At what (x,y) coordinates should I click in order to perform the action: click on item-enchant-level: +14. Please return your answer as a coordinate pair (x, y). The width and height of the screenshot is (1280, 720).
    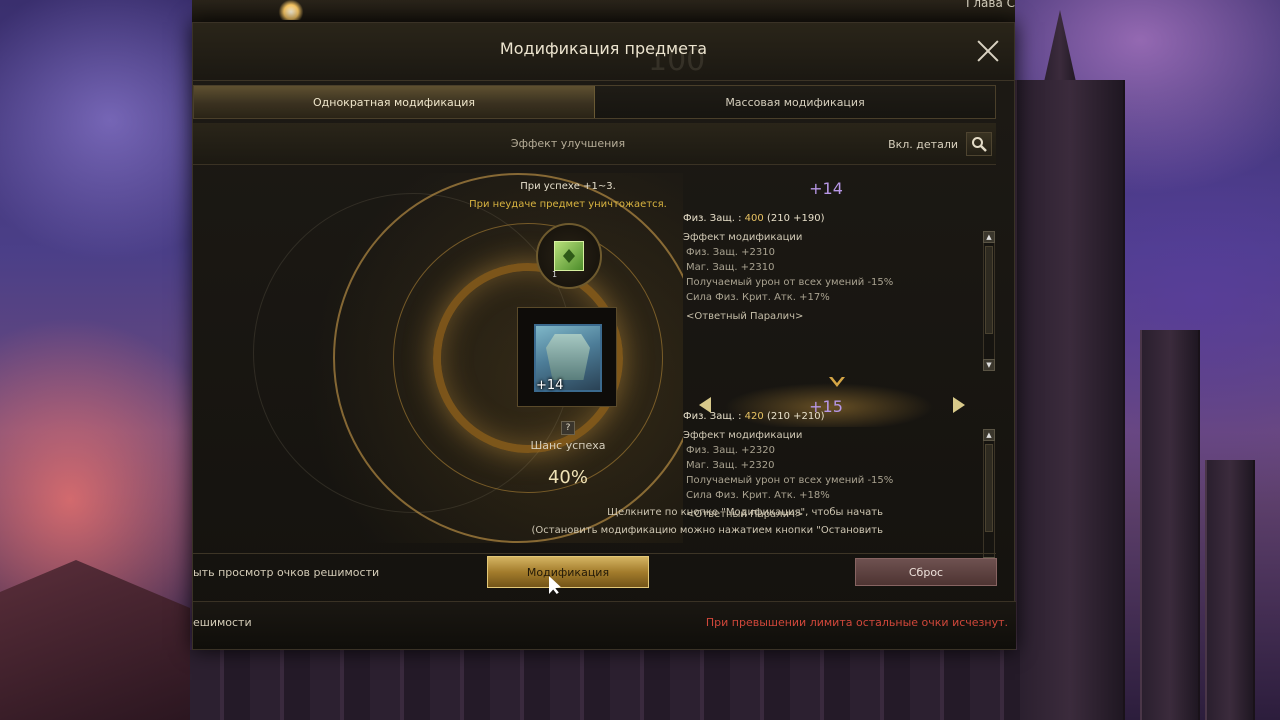
    Looking at the image, I should click on (550, 385).